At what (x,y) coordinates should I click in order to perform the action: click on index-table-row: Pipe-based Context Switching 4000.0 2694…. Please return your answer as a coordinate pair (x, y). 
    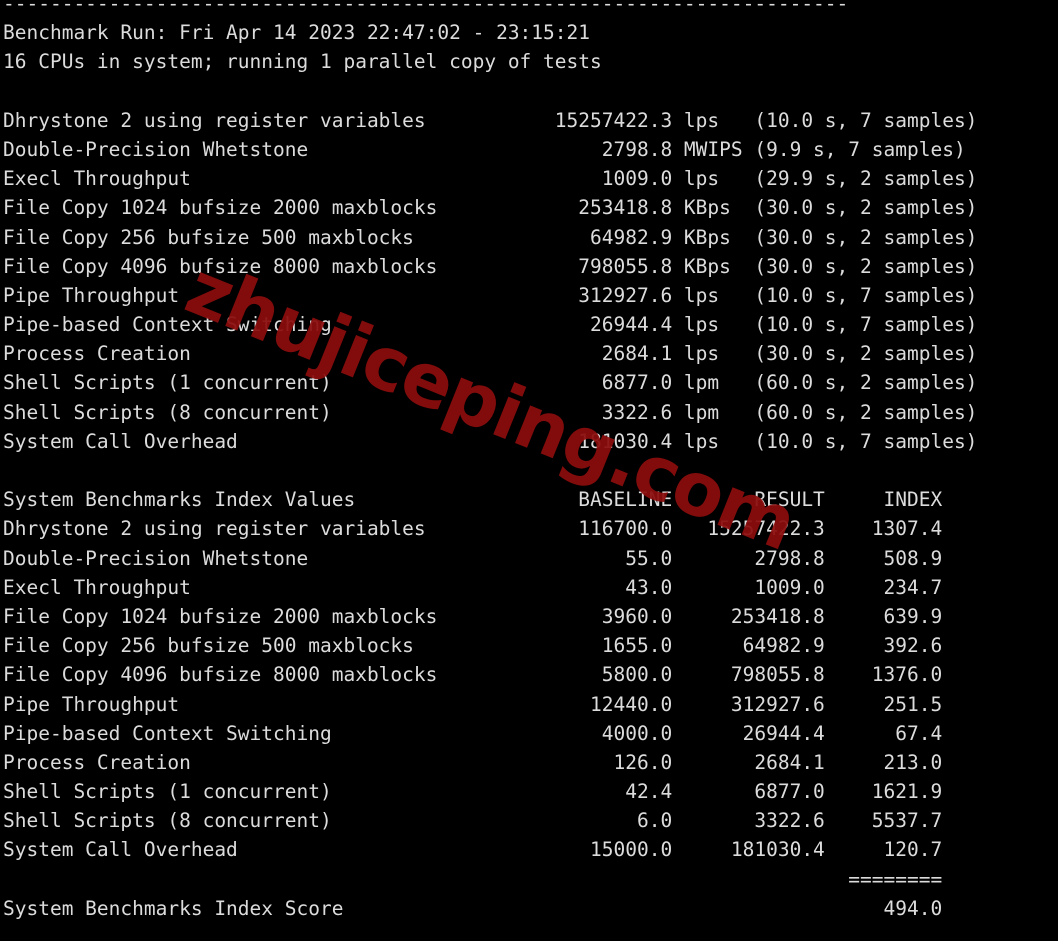
    Looking at the image, I should click on (473, 733).